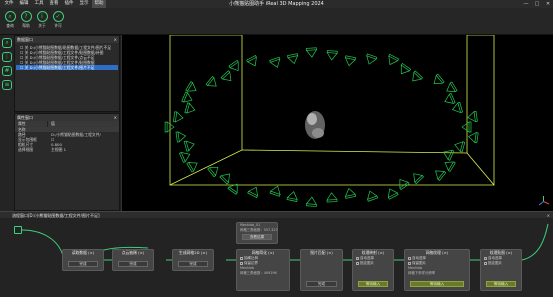  I want to click on license-button: ✓ 许可, so click(58, 20).